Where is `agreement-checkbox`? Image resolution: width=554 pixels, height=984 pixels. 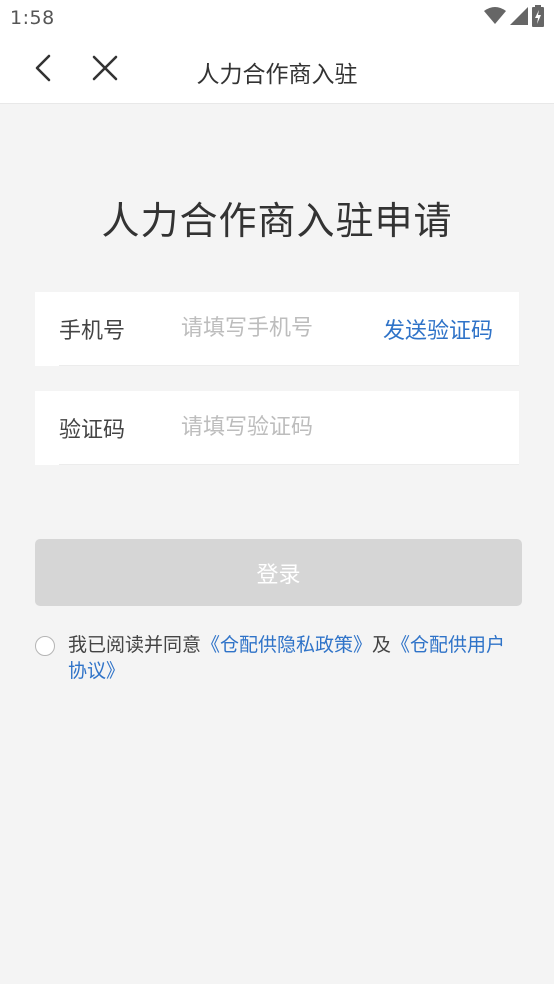
agreement-checkbox is located at coordinates (45, 646).